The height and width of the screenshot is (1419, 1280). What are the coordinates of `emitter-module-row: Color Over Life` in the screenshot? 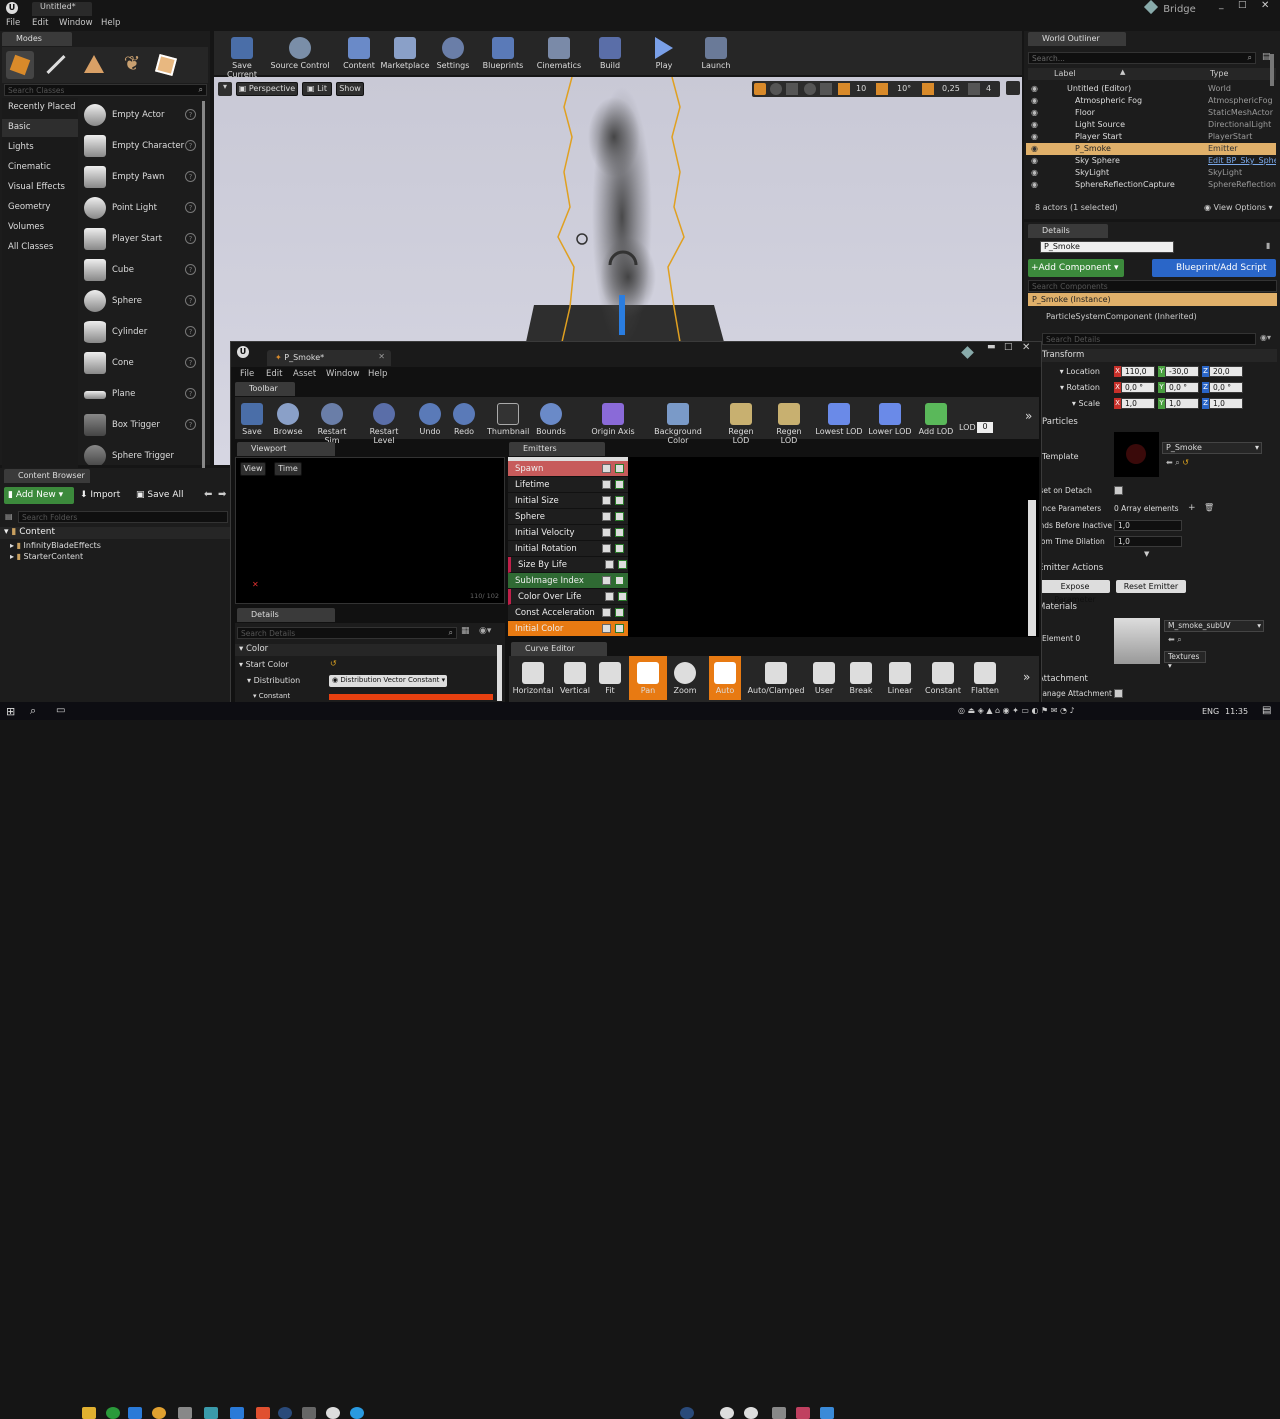 It's located at (568, 597).